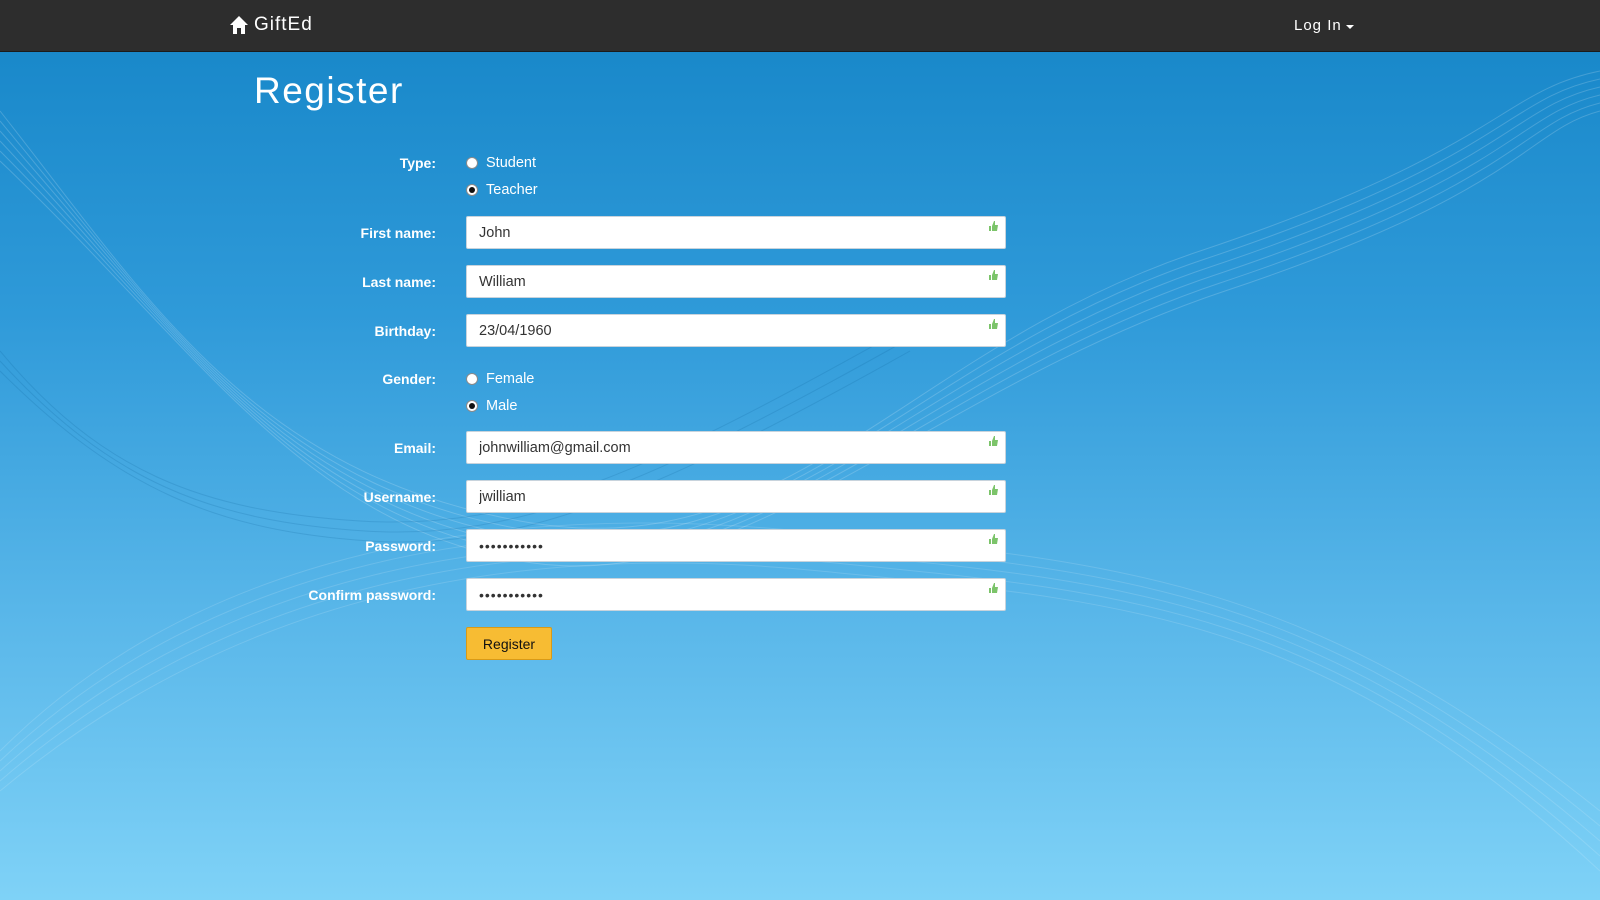  Describe the element at coordinates (509, 643) in the screenshot. I see `register-button: Register` at that location.